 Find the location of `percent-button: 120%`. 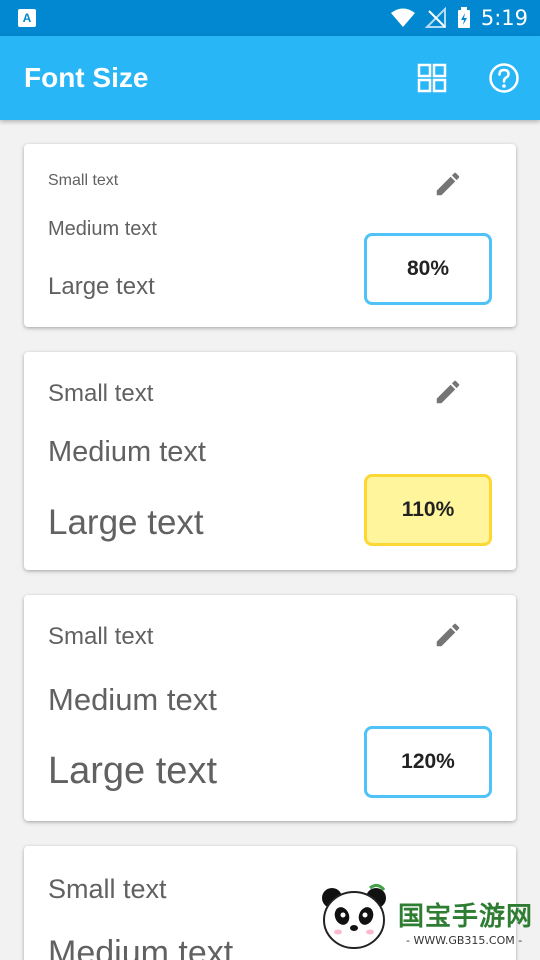

percent-button: 120% is located at coordinates (428, 762).